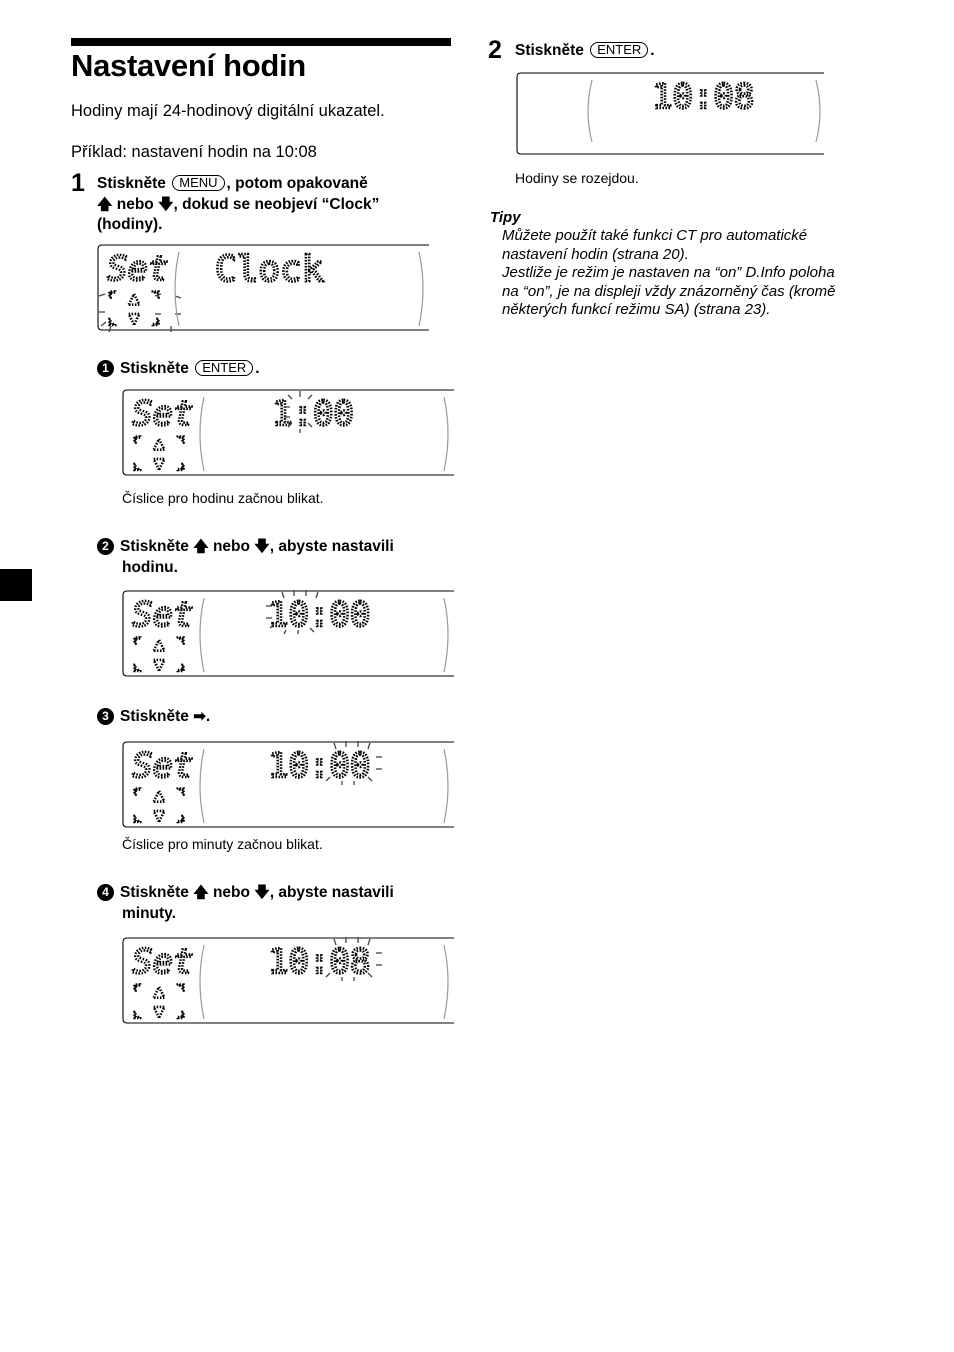 The width and height of the screenshot is (954, 1352). I want to click on step-marker-icon: 4, so click(105, 892).